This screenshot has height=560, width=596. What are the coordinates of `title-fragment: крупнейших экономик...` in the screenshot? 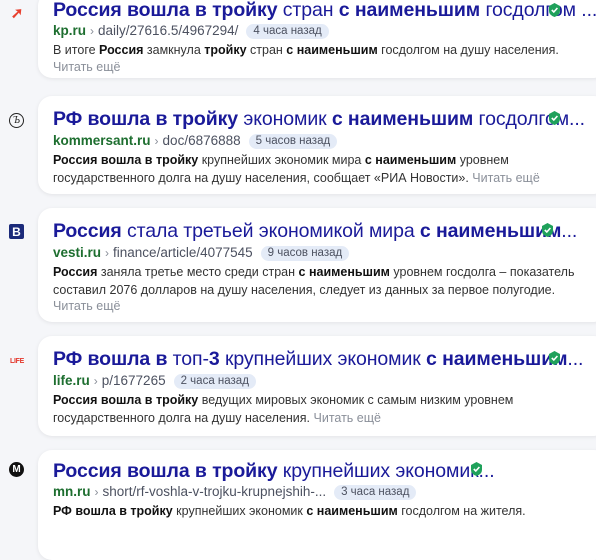 It's located at (386, 471).